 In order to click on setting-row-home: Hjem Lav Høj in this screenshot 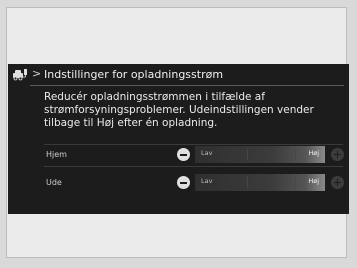, I will do `click(178, 155)`.